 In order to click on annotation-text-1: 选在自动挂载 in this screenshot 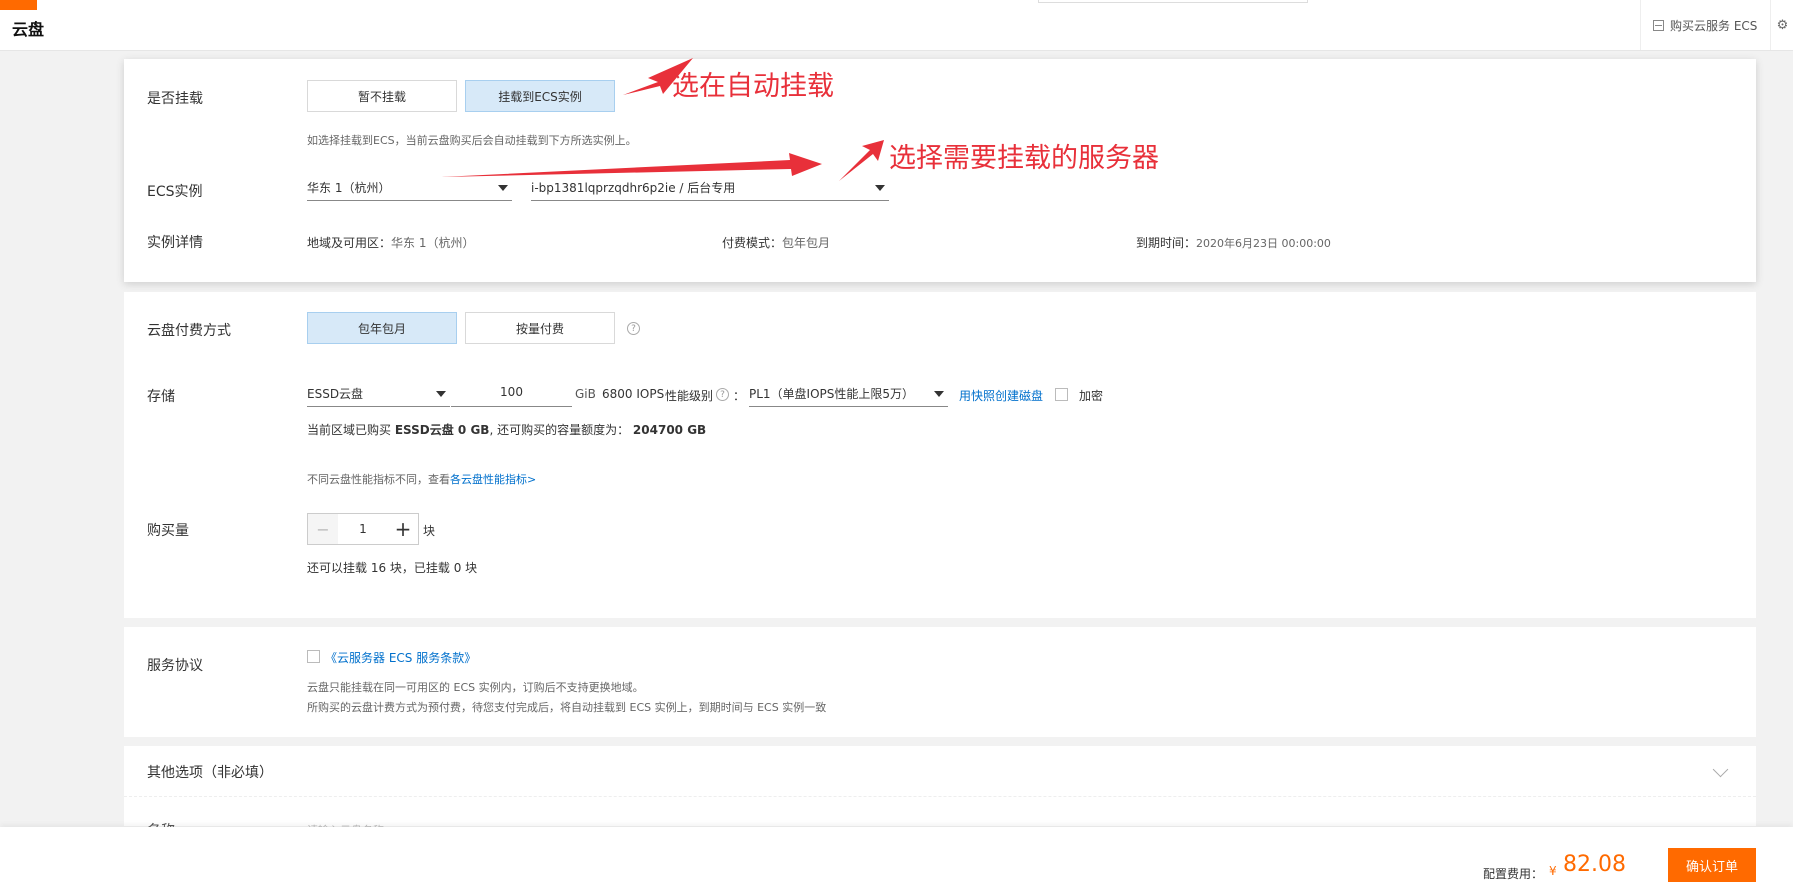, I will do `click(753, 86)`.